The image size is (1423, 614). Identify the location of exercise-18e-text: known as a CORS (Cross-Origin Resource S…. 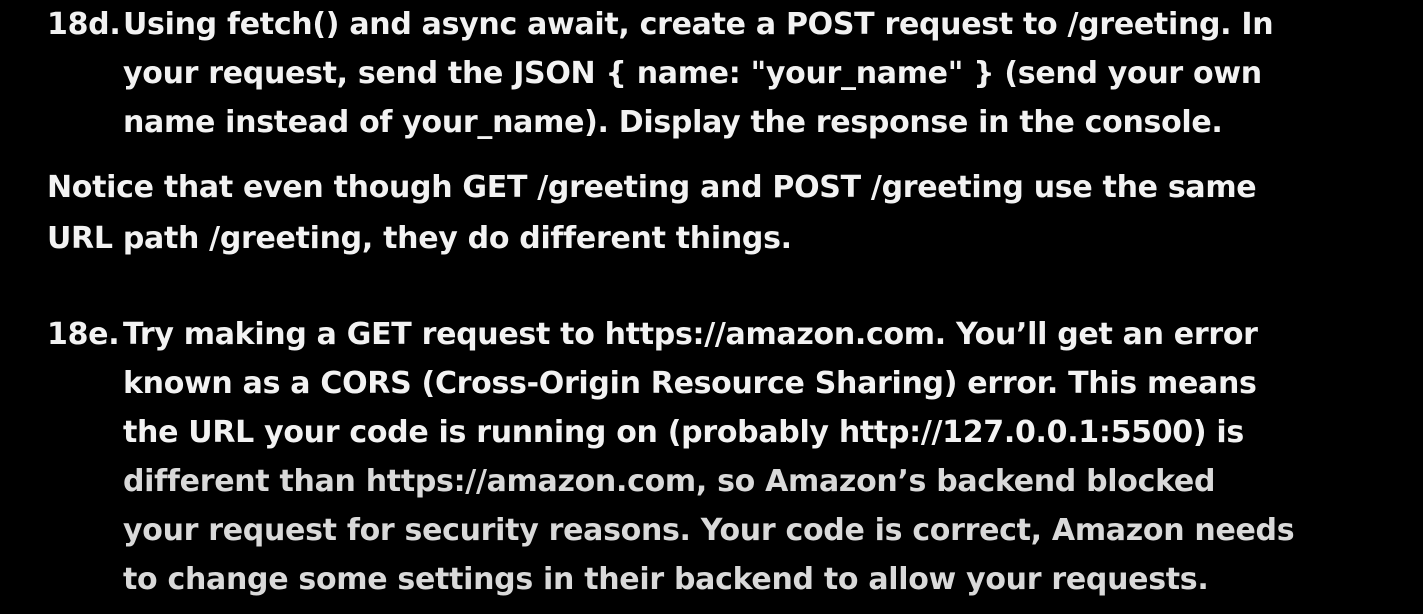
(690, 383).